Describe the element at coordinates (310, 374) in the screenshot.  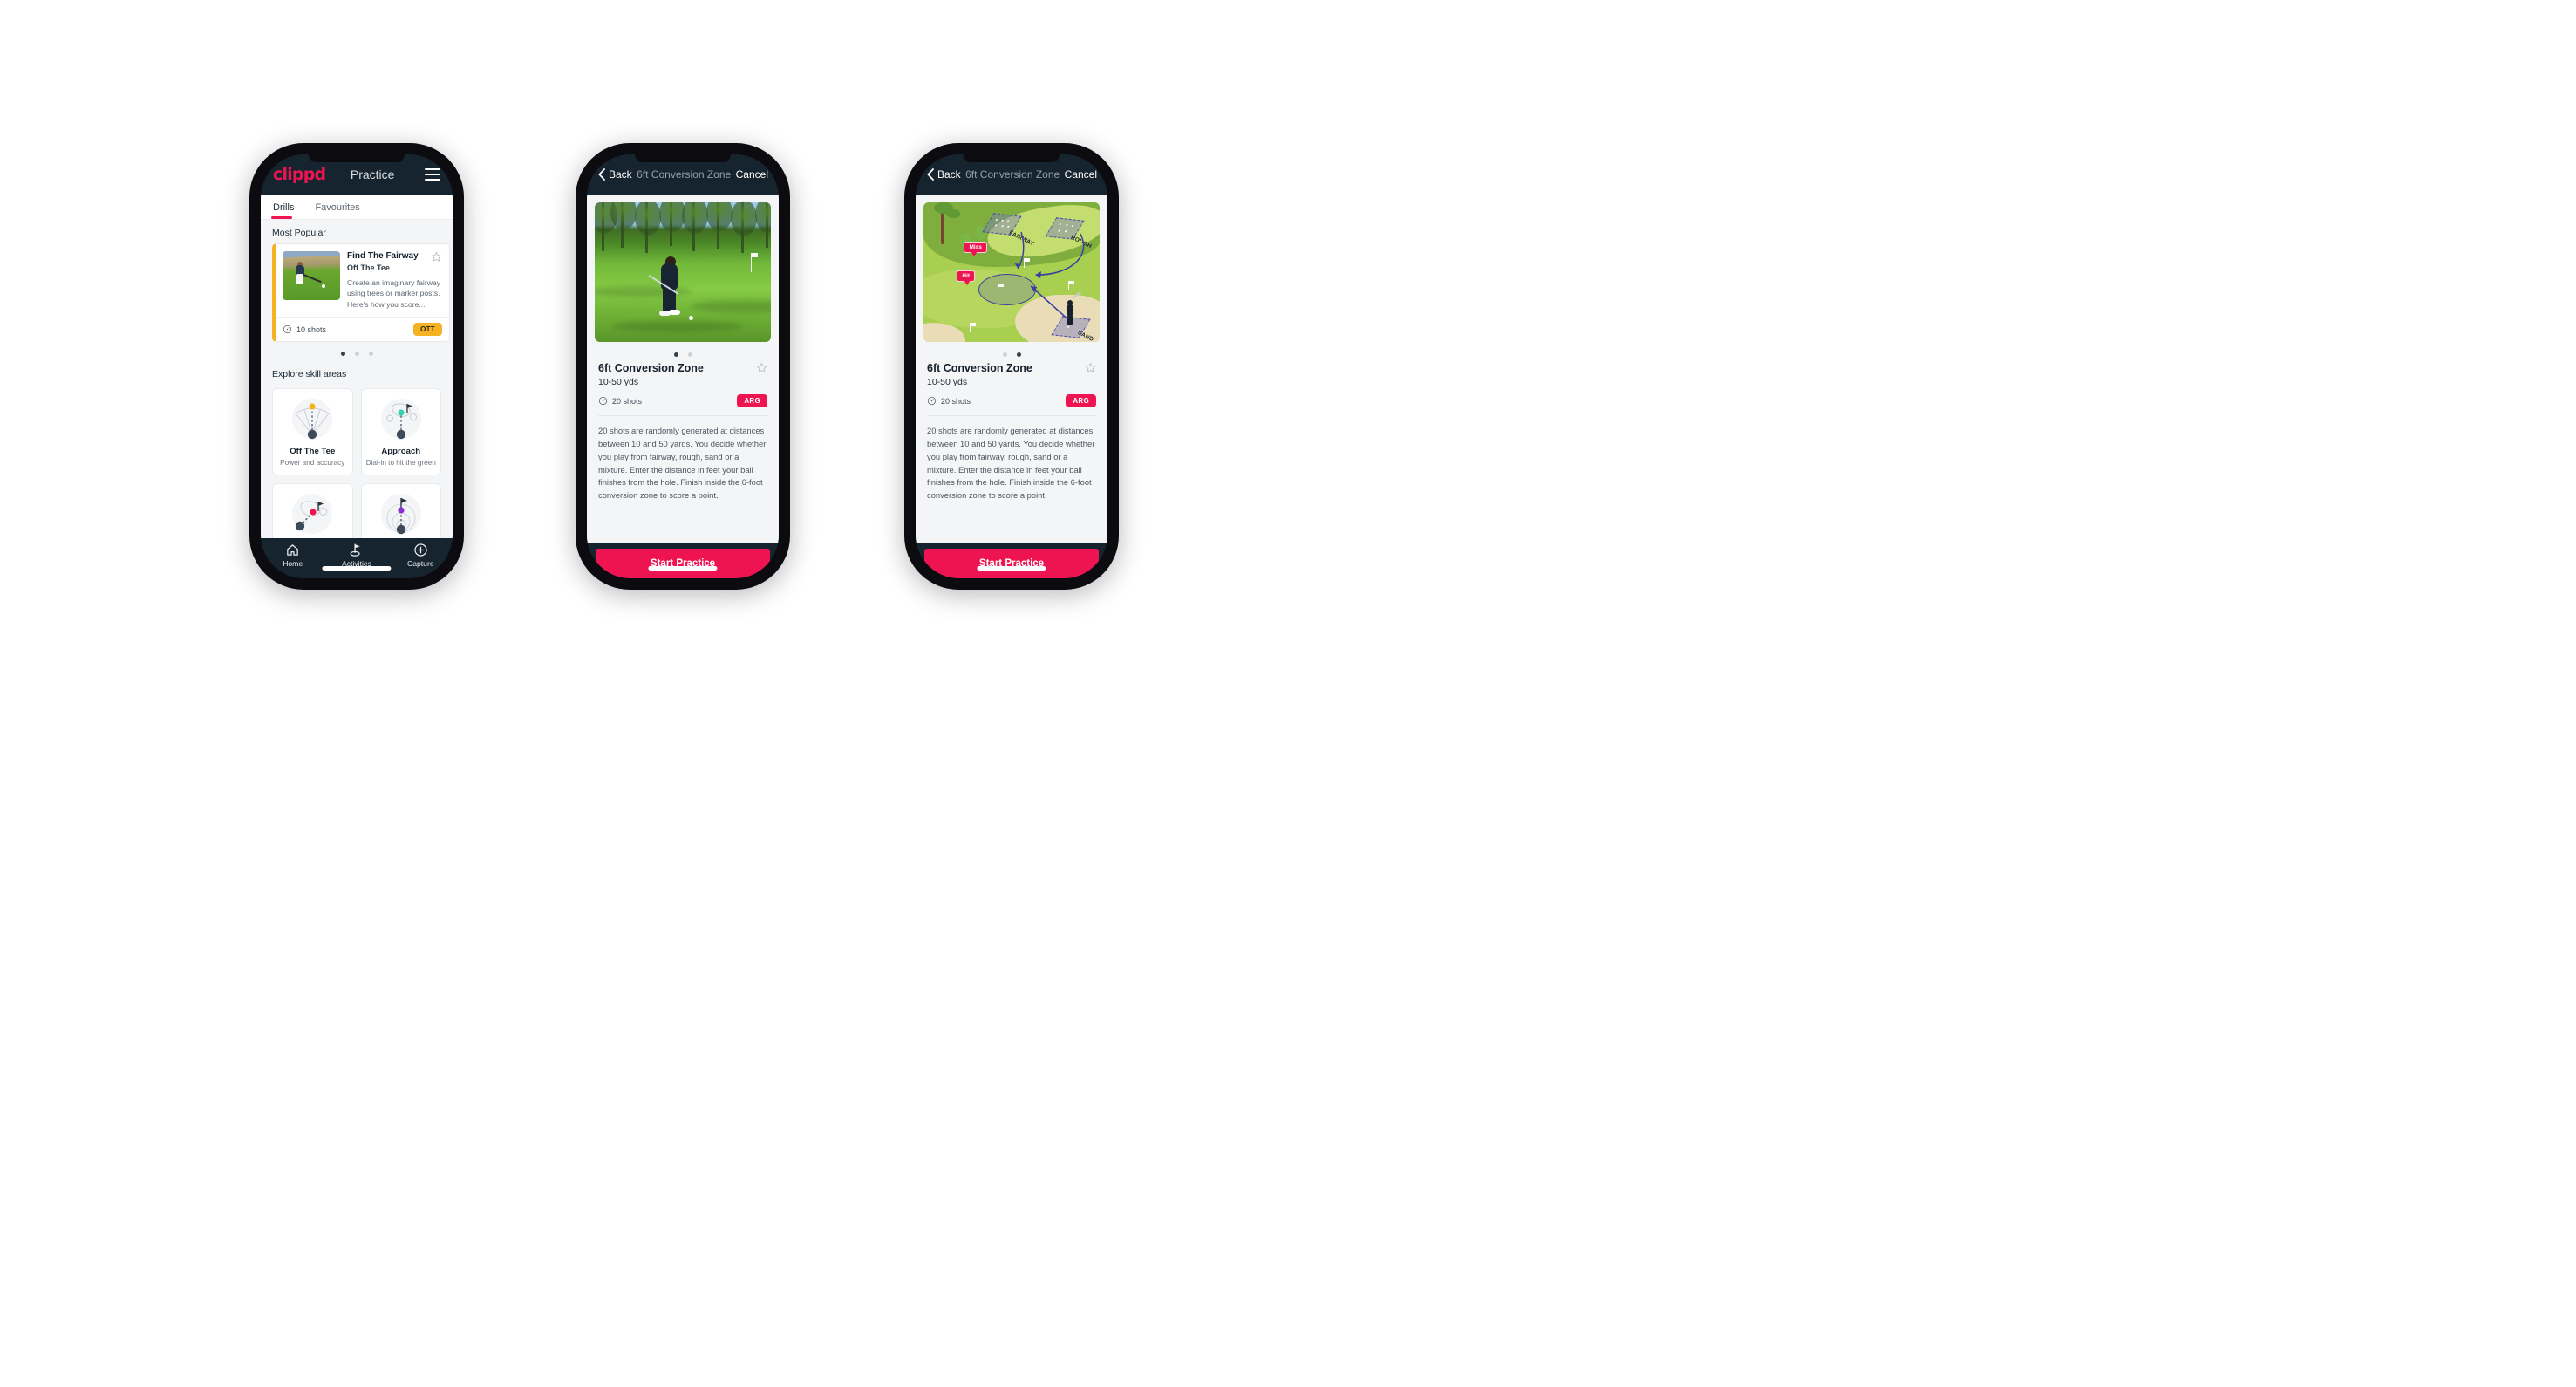
I see `section-skill-areas-heading: Explore skill areas` at that location.